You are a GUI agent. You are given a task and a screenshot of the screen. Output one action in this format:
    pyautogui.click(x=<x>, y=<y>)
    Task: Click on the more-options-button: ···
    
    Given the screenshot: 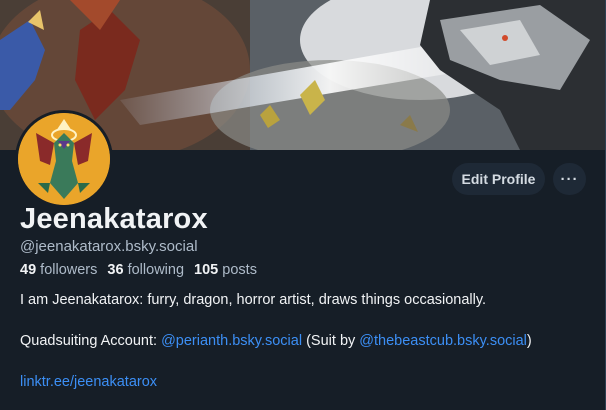 What is the action you would take?
    pyautogui.click(x=569, y=179)
    